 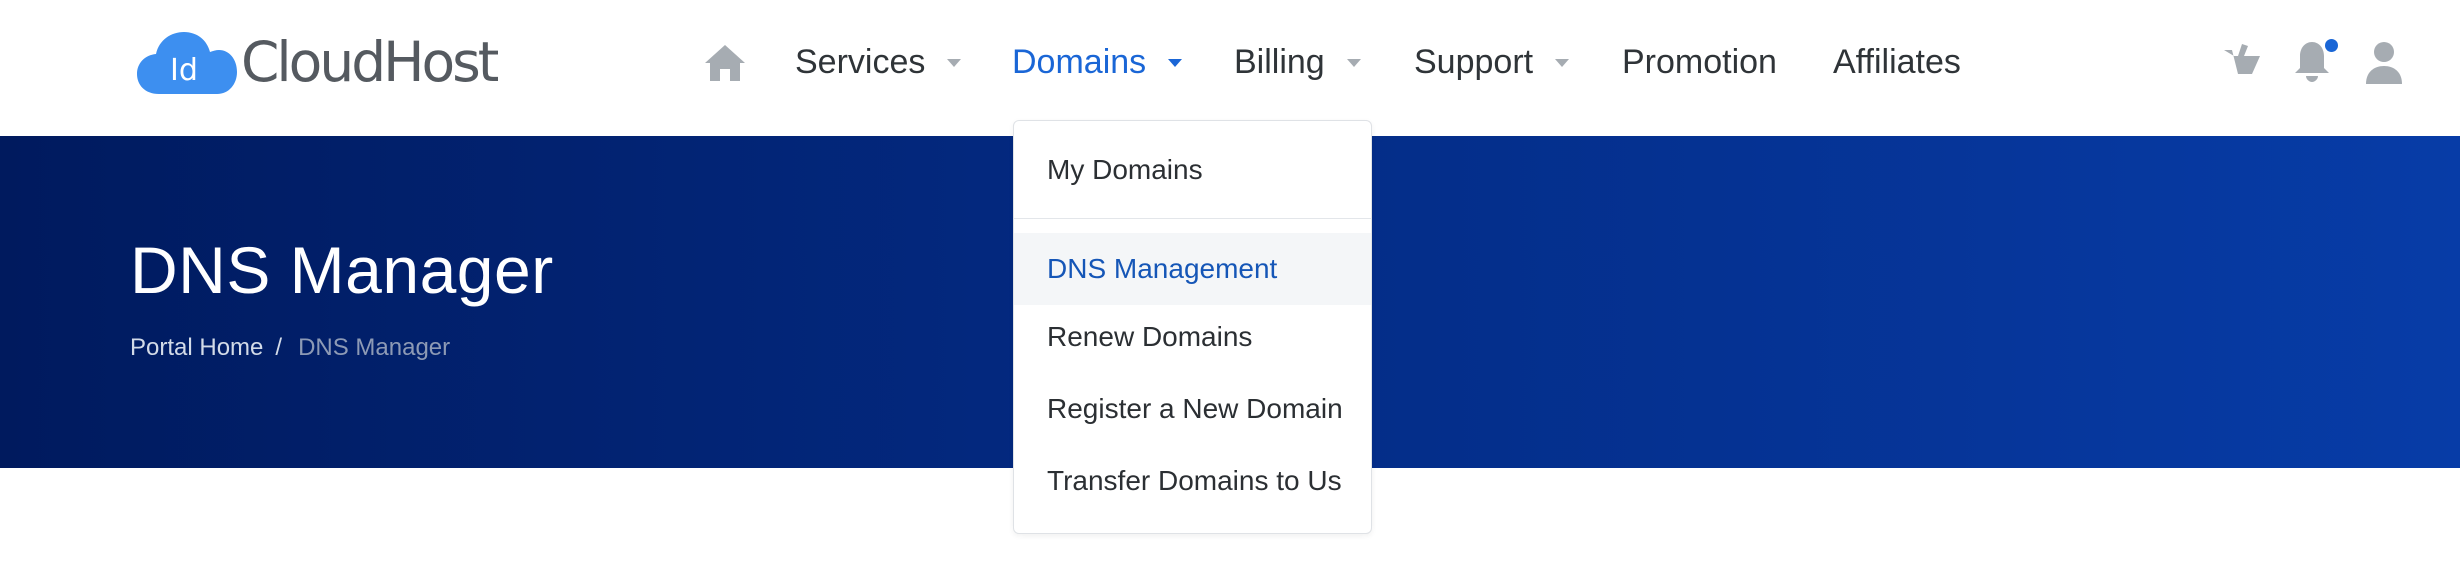 I want to click on menu-divider, so click(x=1192, y=218).